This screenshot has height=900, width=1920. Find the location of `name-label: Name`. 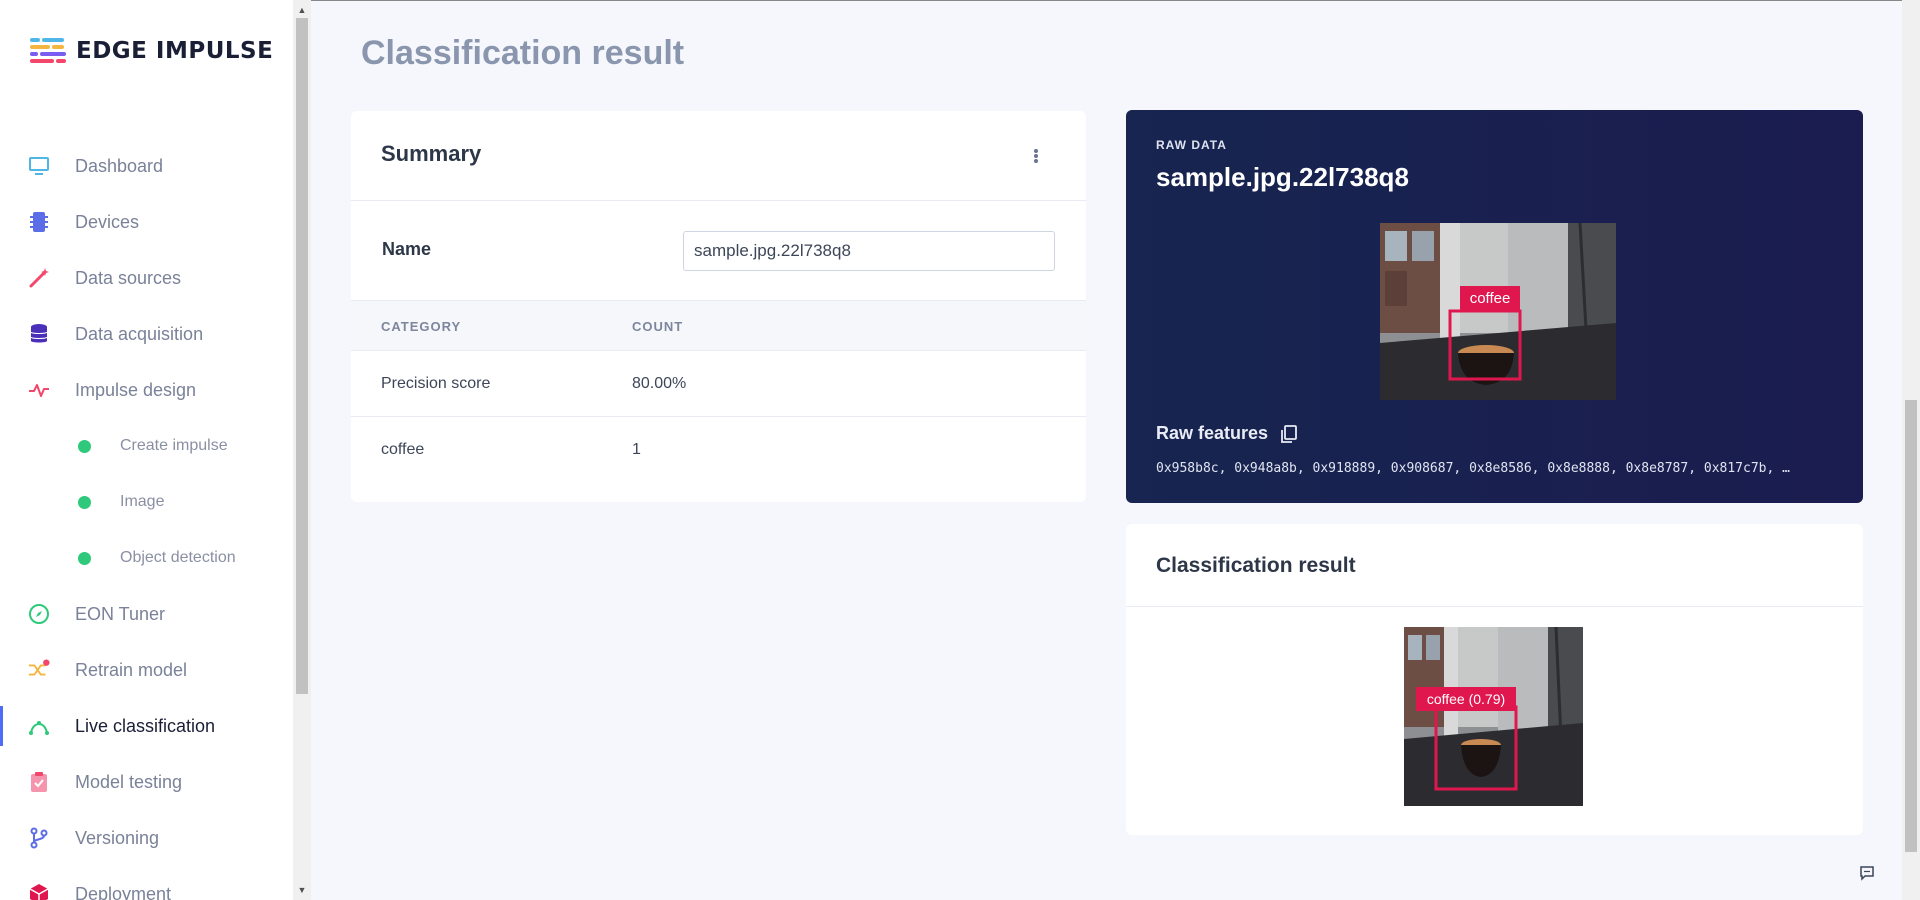

name-label: Name is located at coordinates (407, 249).